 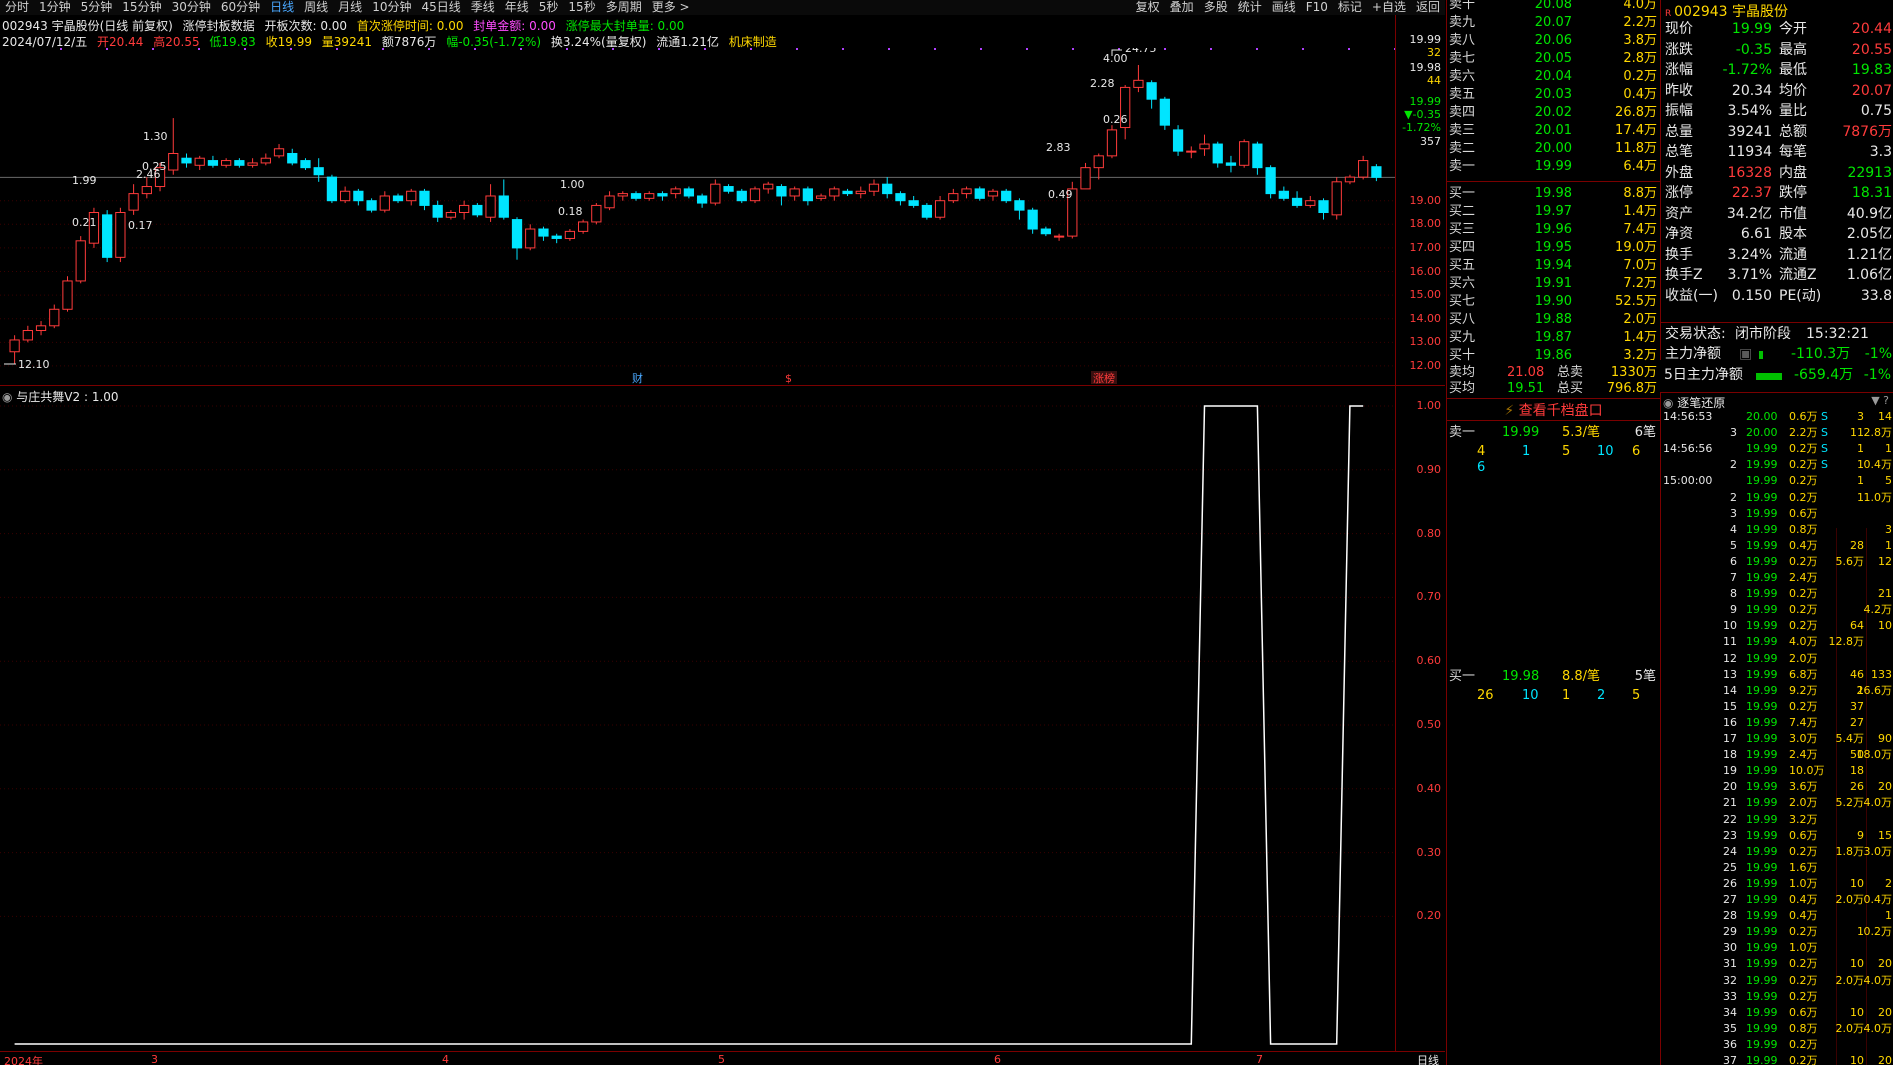 I want to click on tick-row: 32 19.99 0.2万 2.0万 4.0万, so click(x=1777, y=981).